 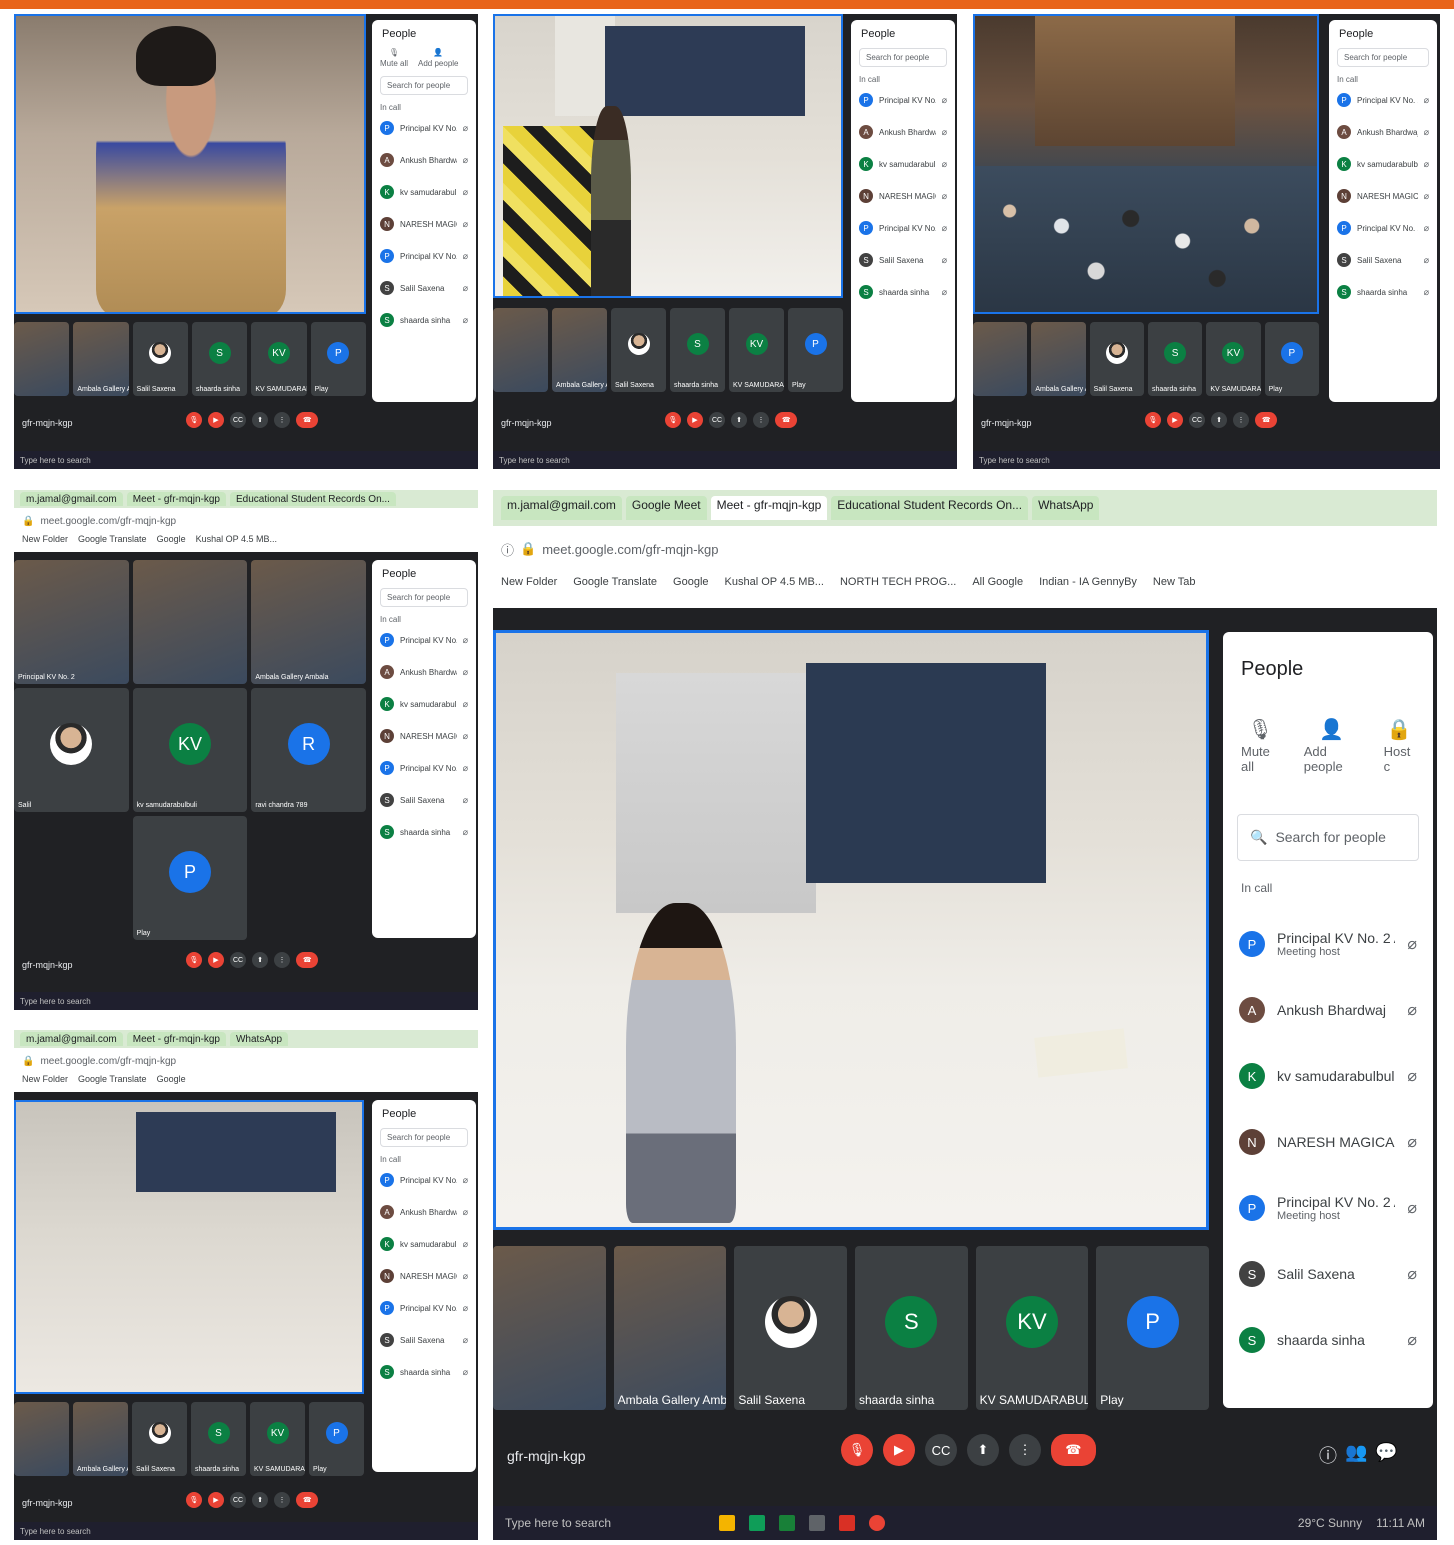 I want to click on bookmark: New Folder, so click(x=45, y=1081).